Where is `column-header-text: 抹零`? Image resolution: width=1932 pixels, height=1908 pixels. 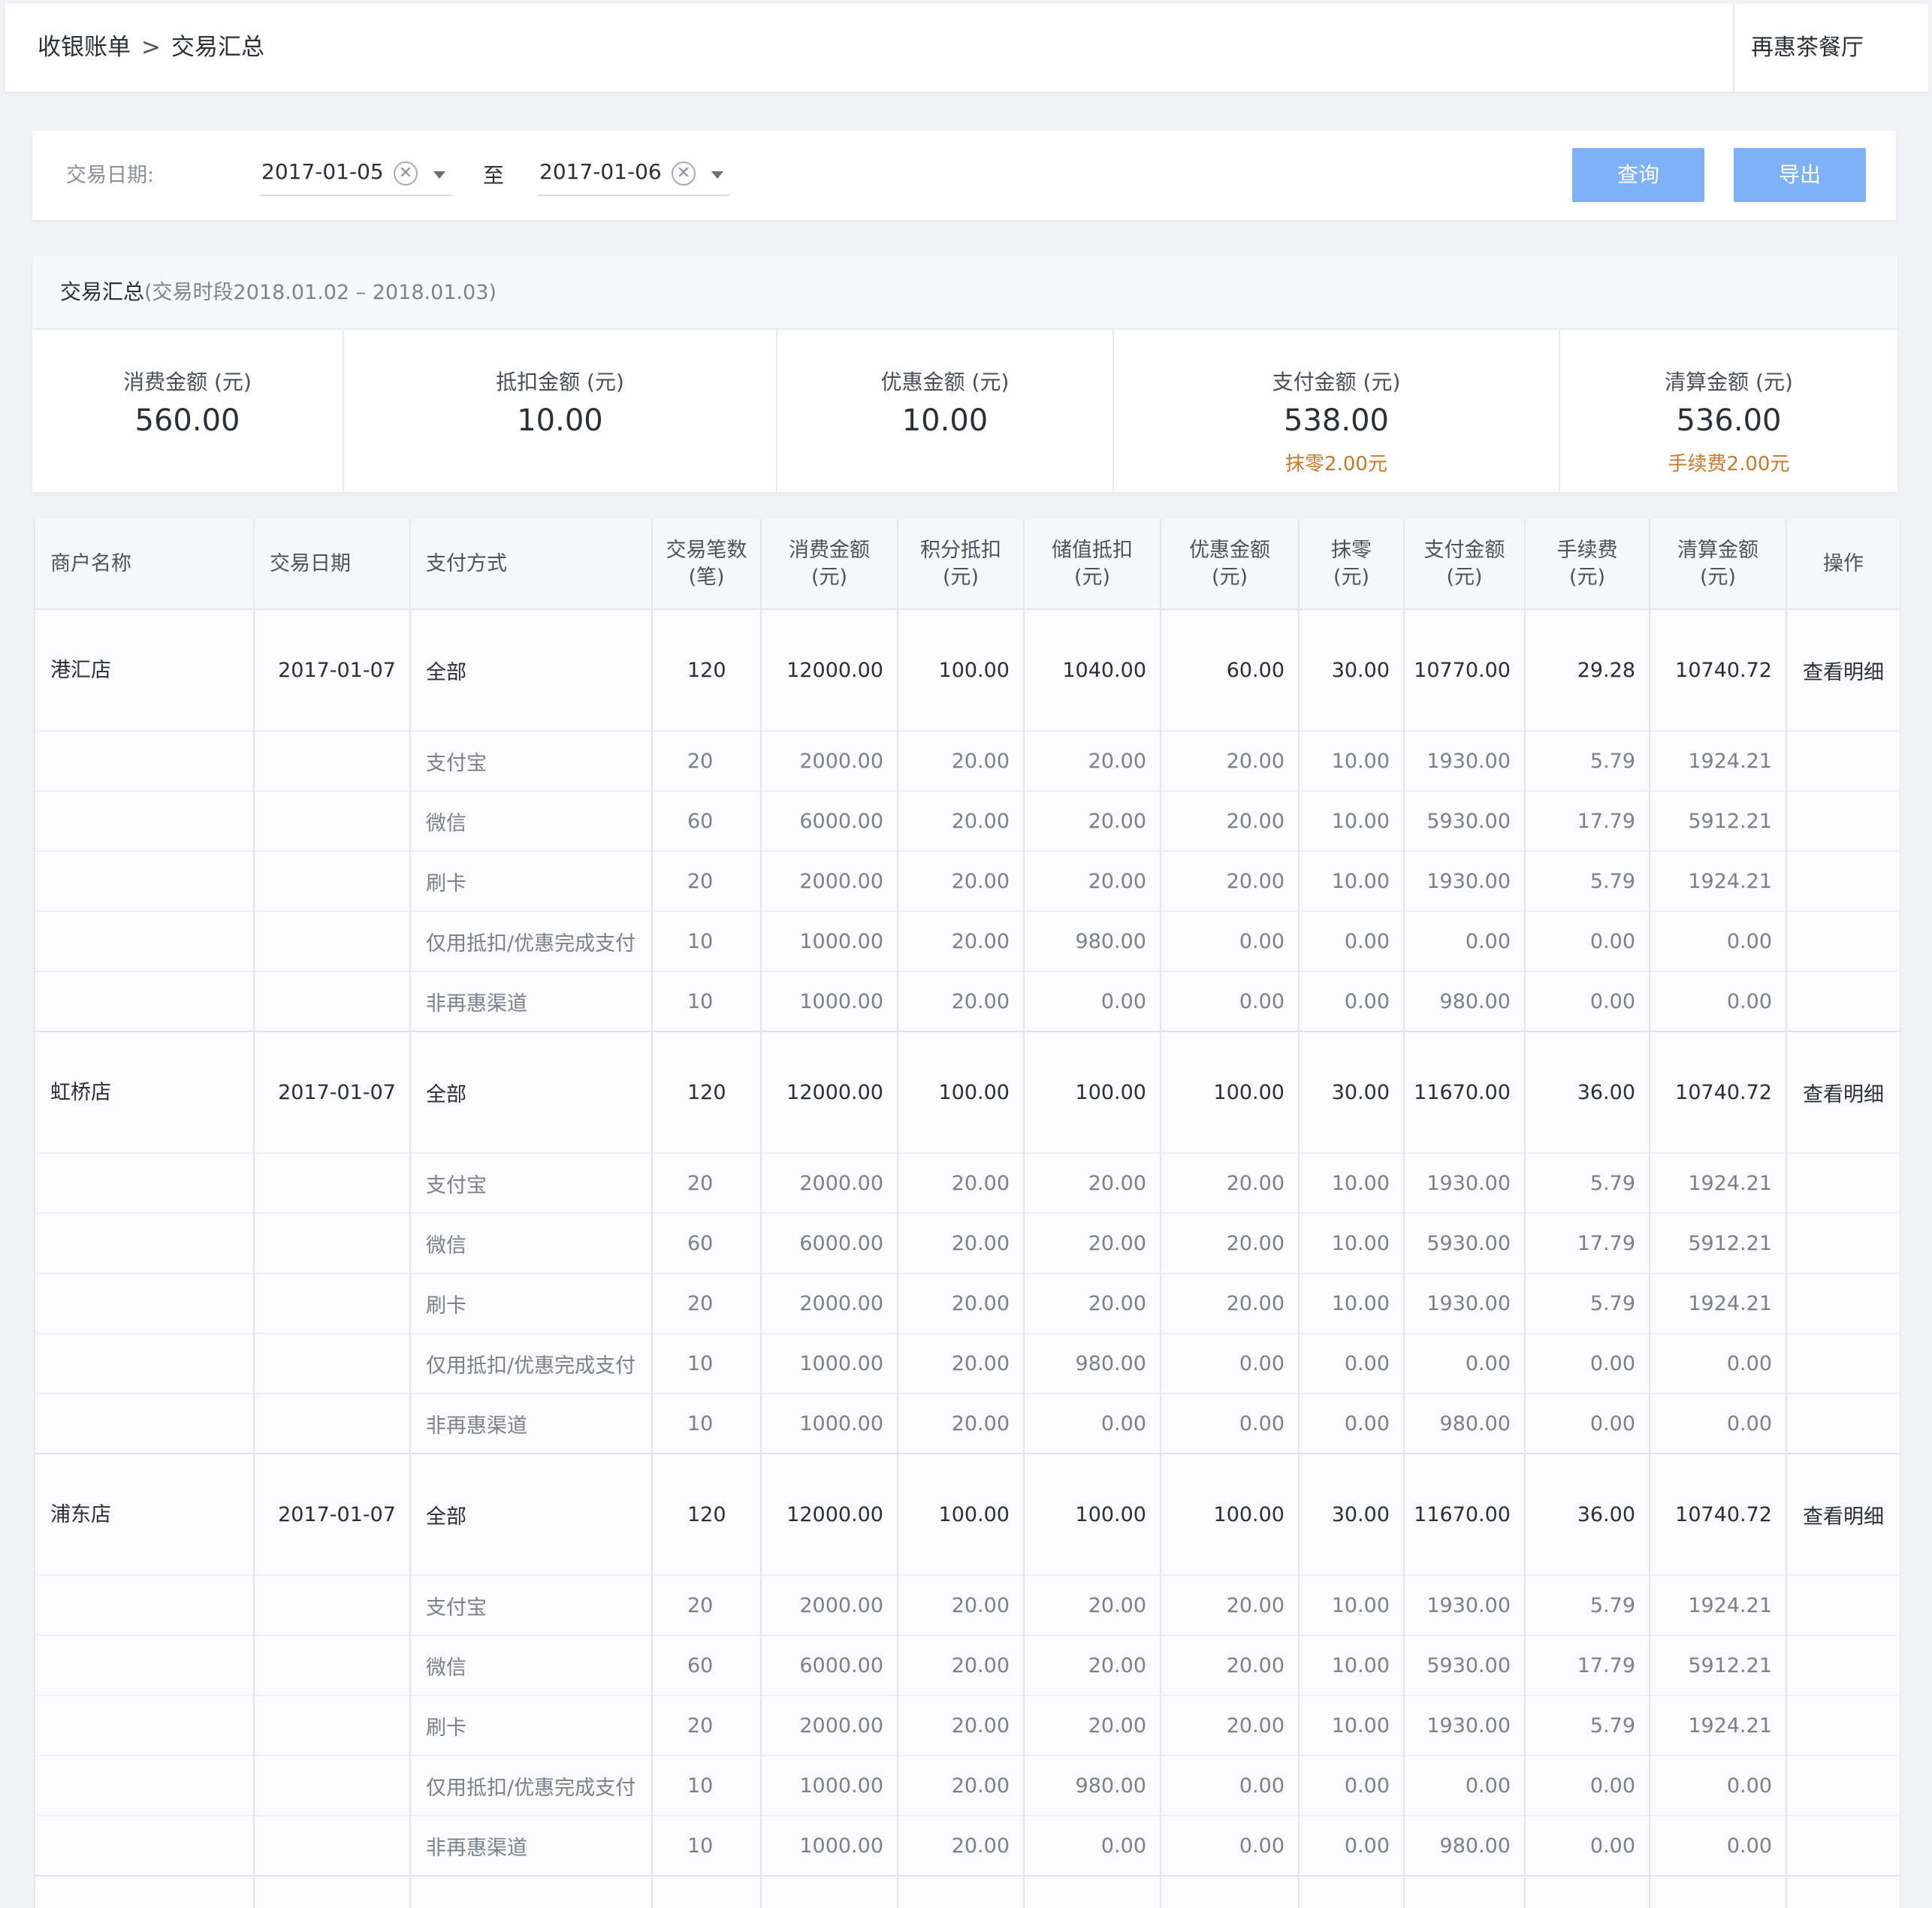
column-header-text: 抹零 is located at coordinates (1351, 550).